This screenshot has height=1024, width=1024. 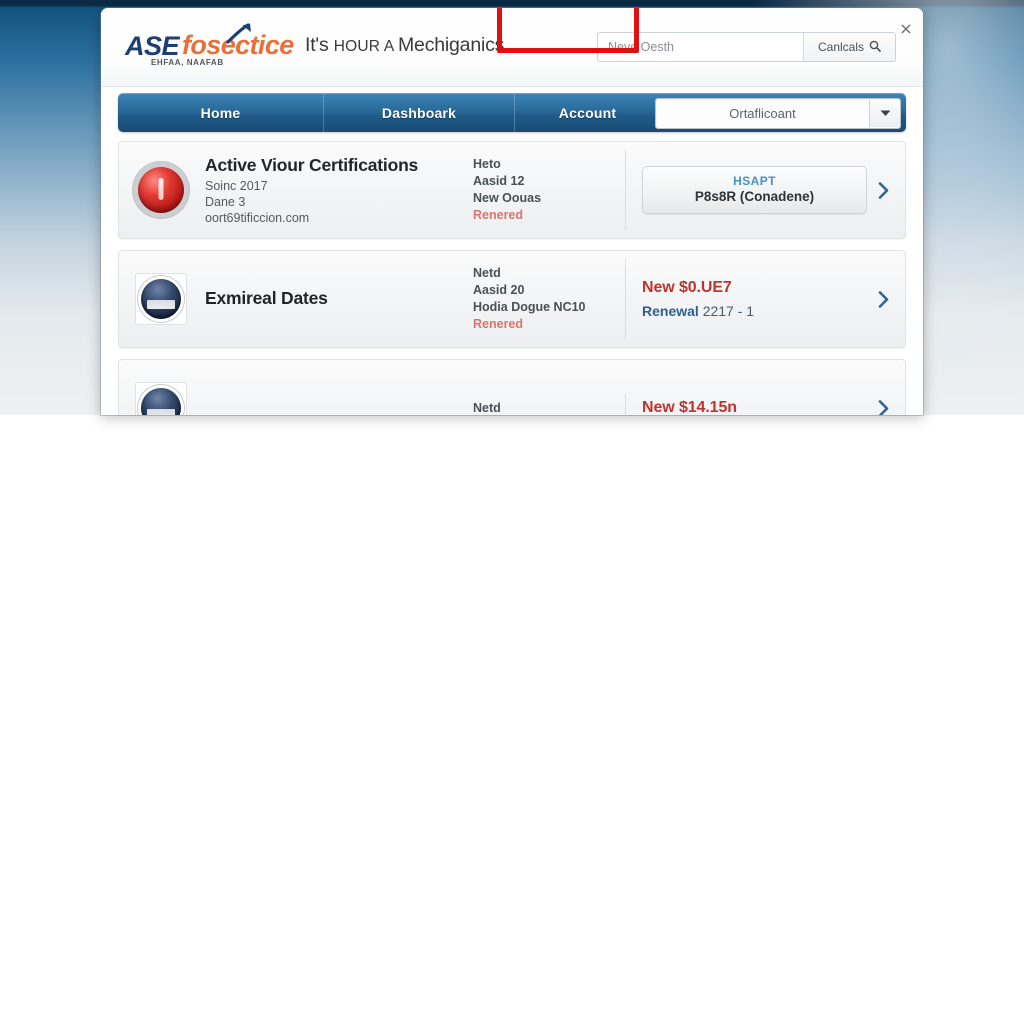 I want to click on up-arrow-icon, so click(x=239, y=33).